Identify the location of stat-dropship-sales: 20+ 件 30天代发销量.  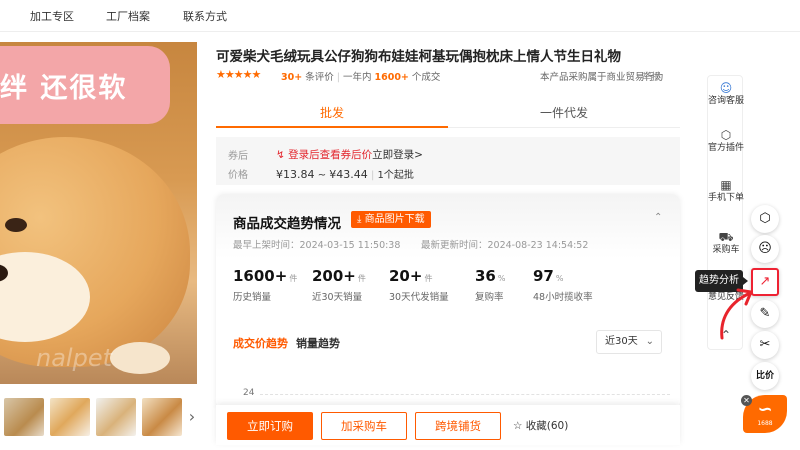
(419, 285).